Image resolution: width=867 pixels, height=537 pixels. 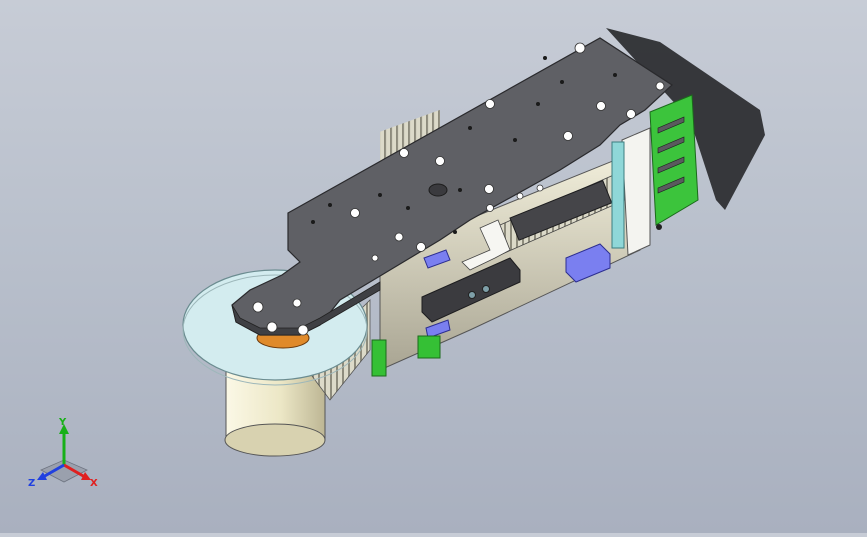 I want to click on green-rear-bracket, so click(x=674, y=160).